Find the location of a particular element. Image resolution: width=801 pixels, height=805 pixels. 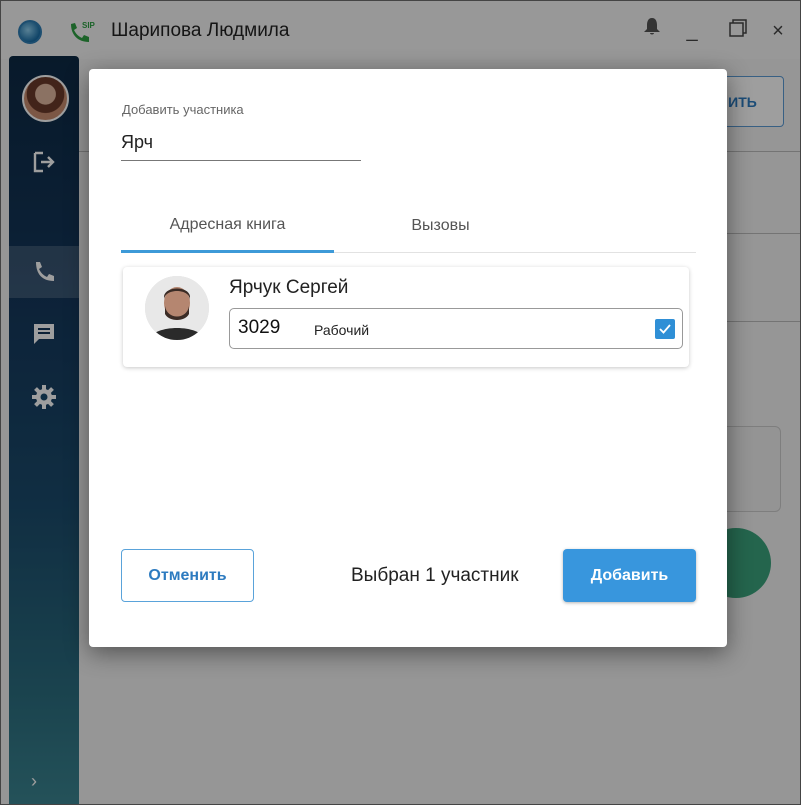

phone-number-option: 3029 Рабочий is located at coordinates (456, 328).